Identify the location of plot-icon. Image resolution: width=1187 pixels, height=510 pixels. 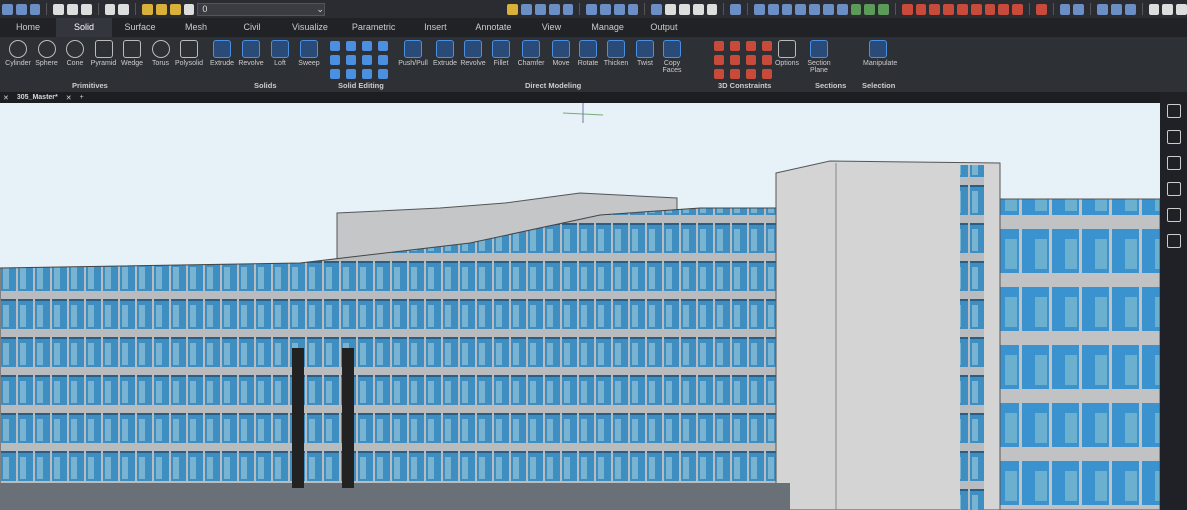
(72, 9).